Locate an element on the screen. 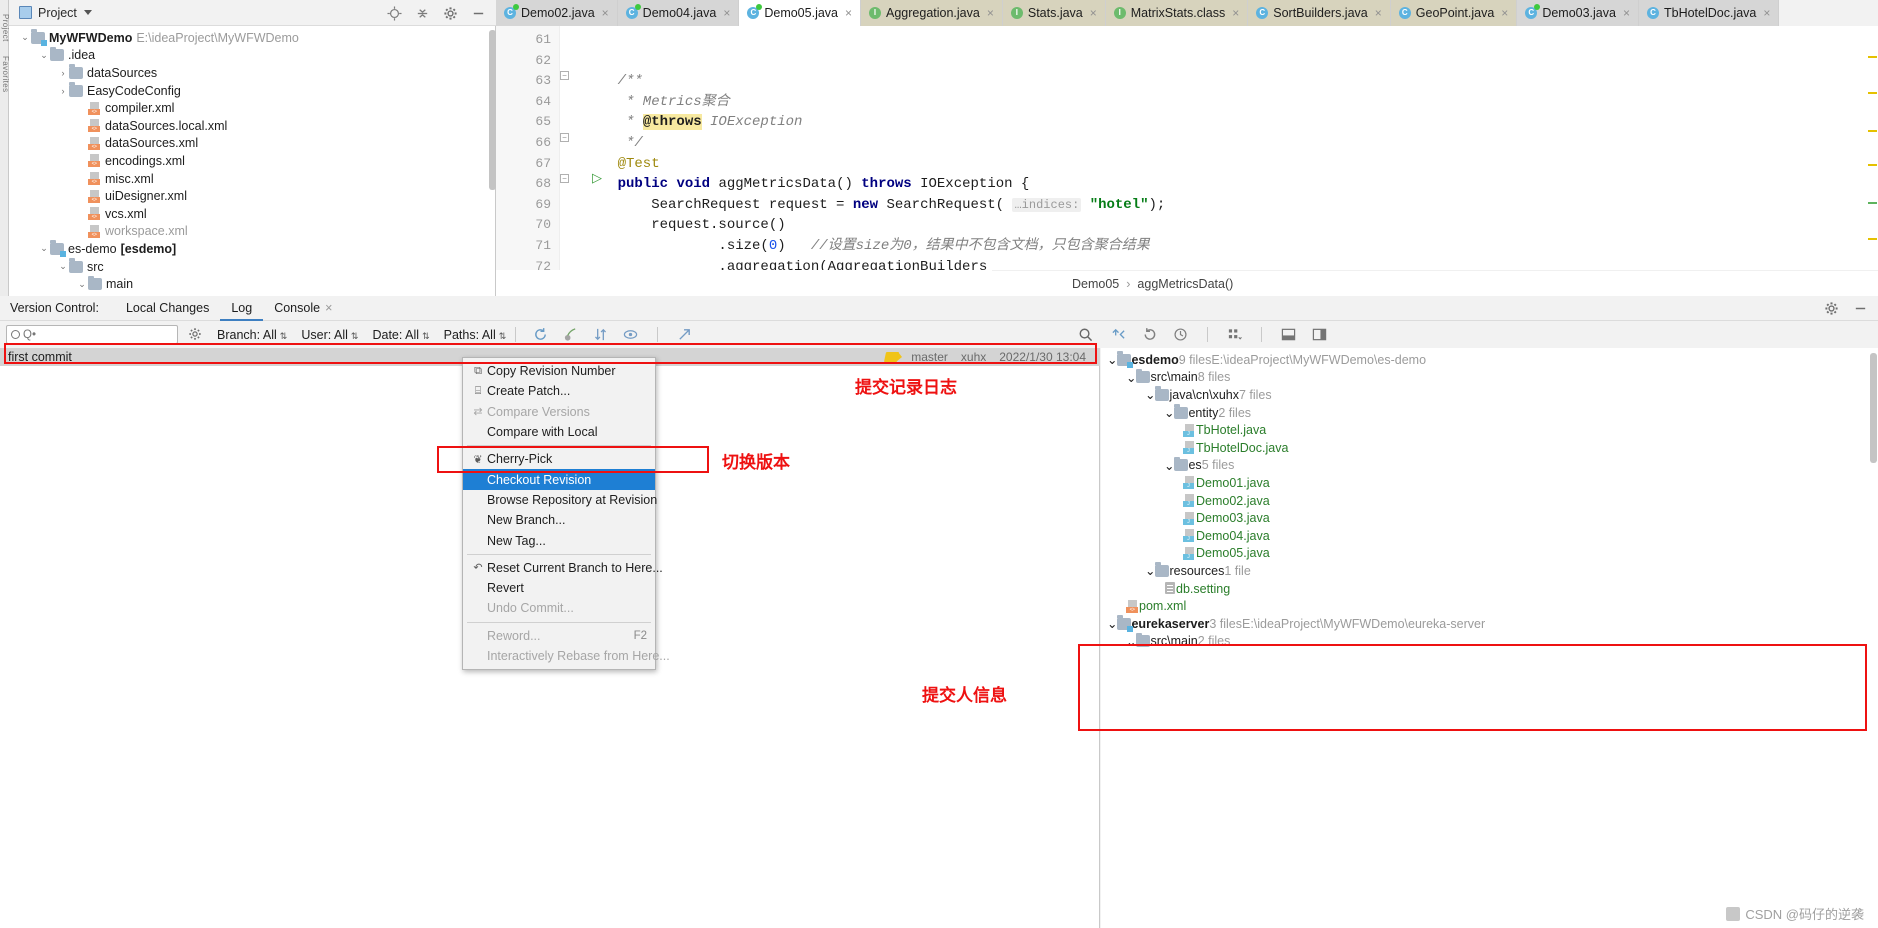 The height and width of the screenshot is (928, 1878). changed-file-row: ⌄ es 5 files is located at coordinates (1489, 465).